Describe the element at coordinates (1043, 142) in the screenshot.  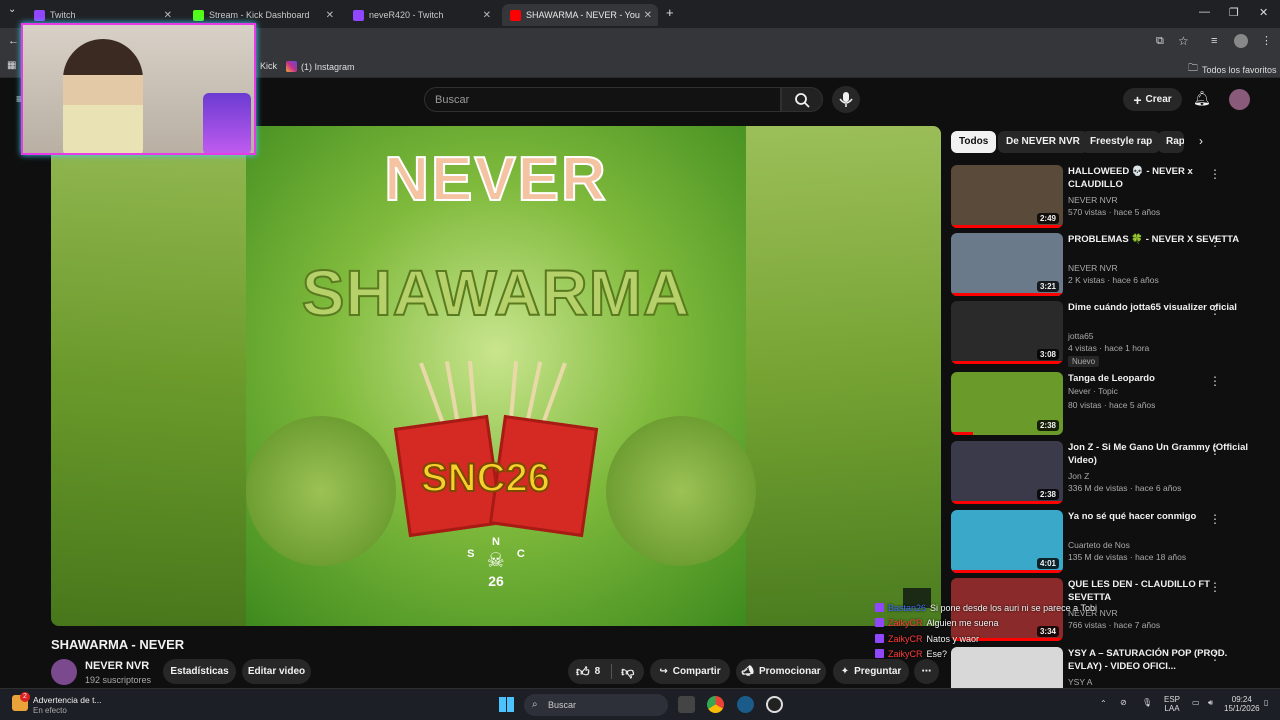
I see `chip-de-never-nvr: De NEVER NVR` at that location.